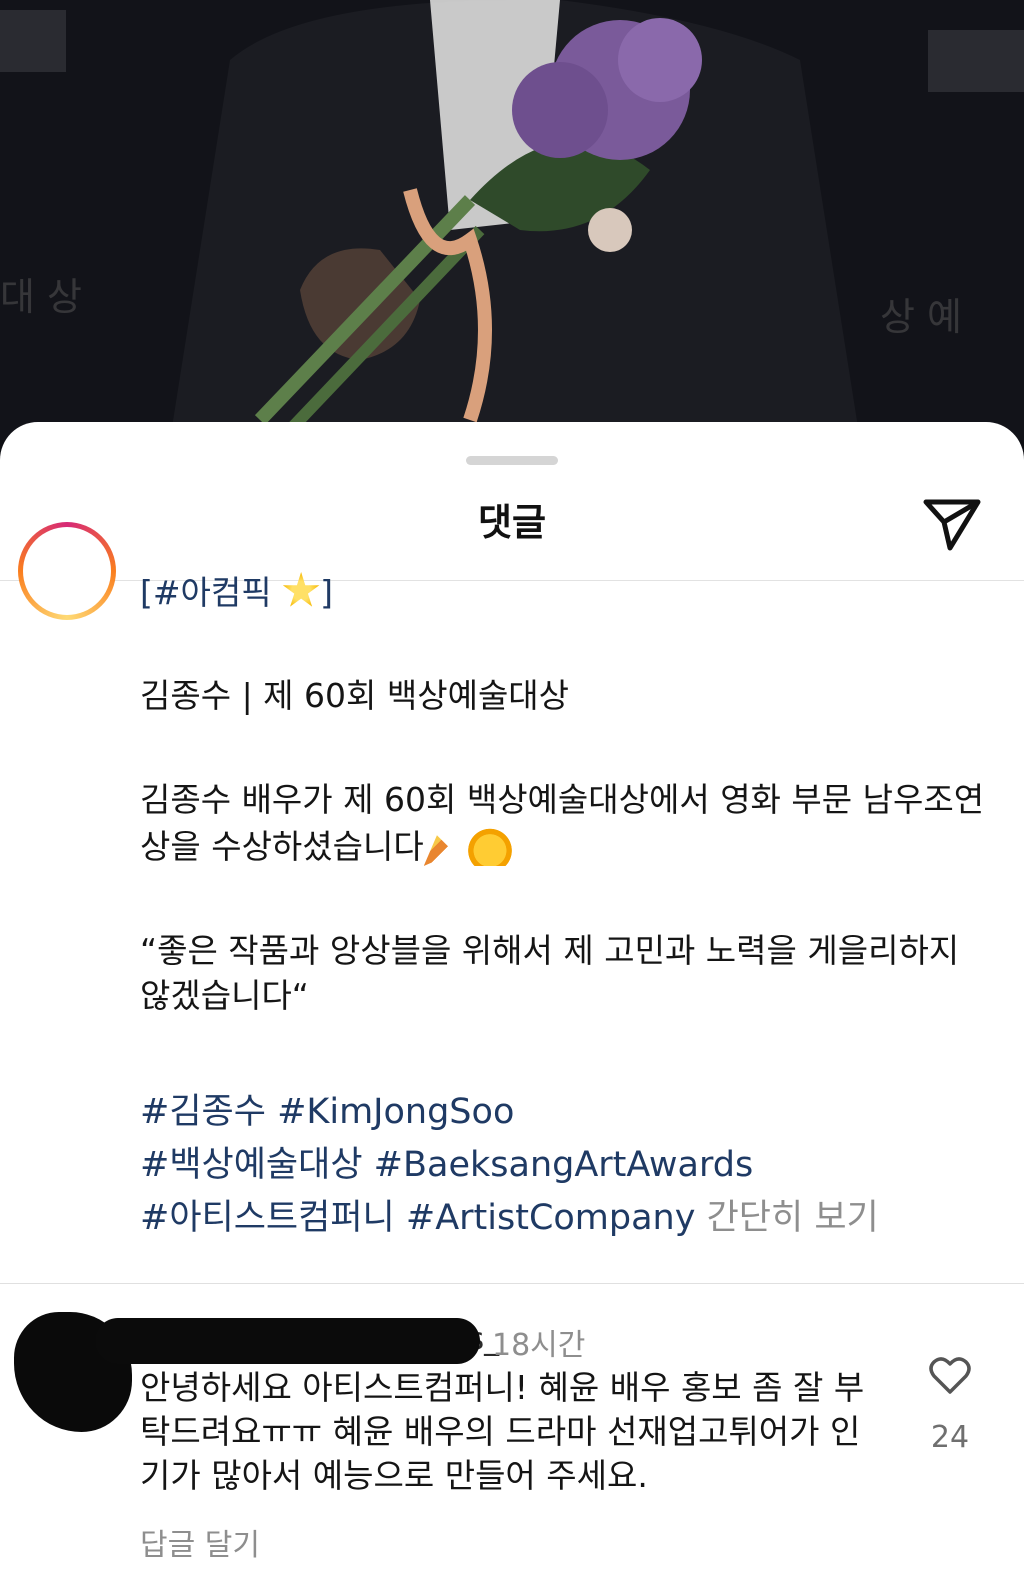 The image size is (1024, 1591). Describe the element at coordinates (200, 1542) in the screenshot. I see `reply-button: 답글 달기` at that location.